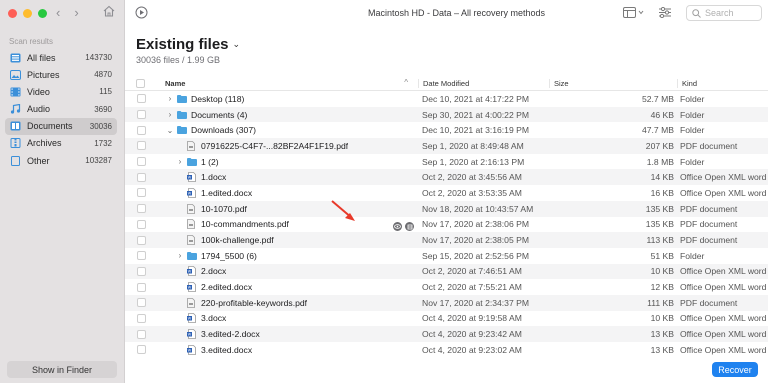  What do you see at coordinates (182, 130) in the screenshot?
I see `folder-icon` at bounding box center [182, 130].